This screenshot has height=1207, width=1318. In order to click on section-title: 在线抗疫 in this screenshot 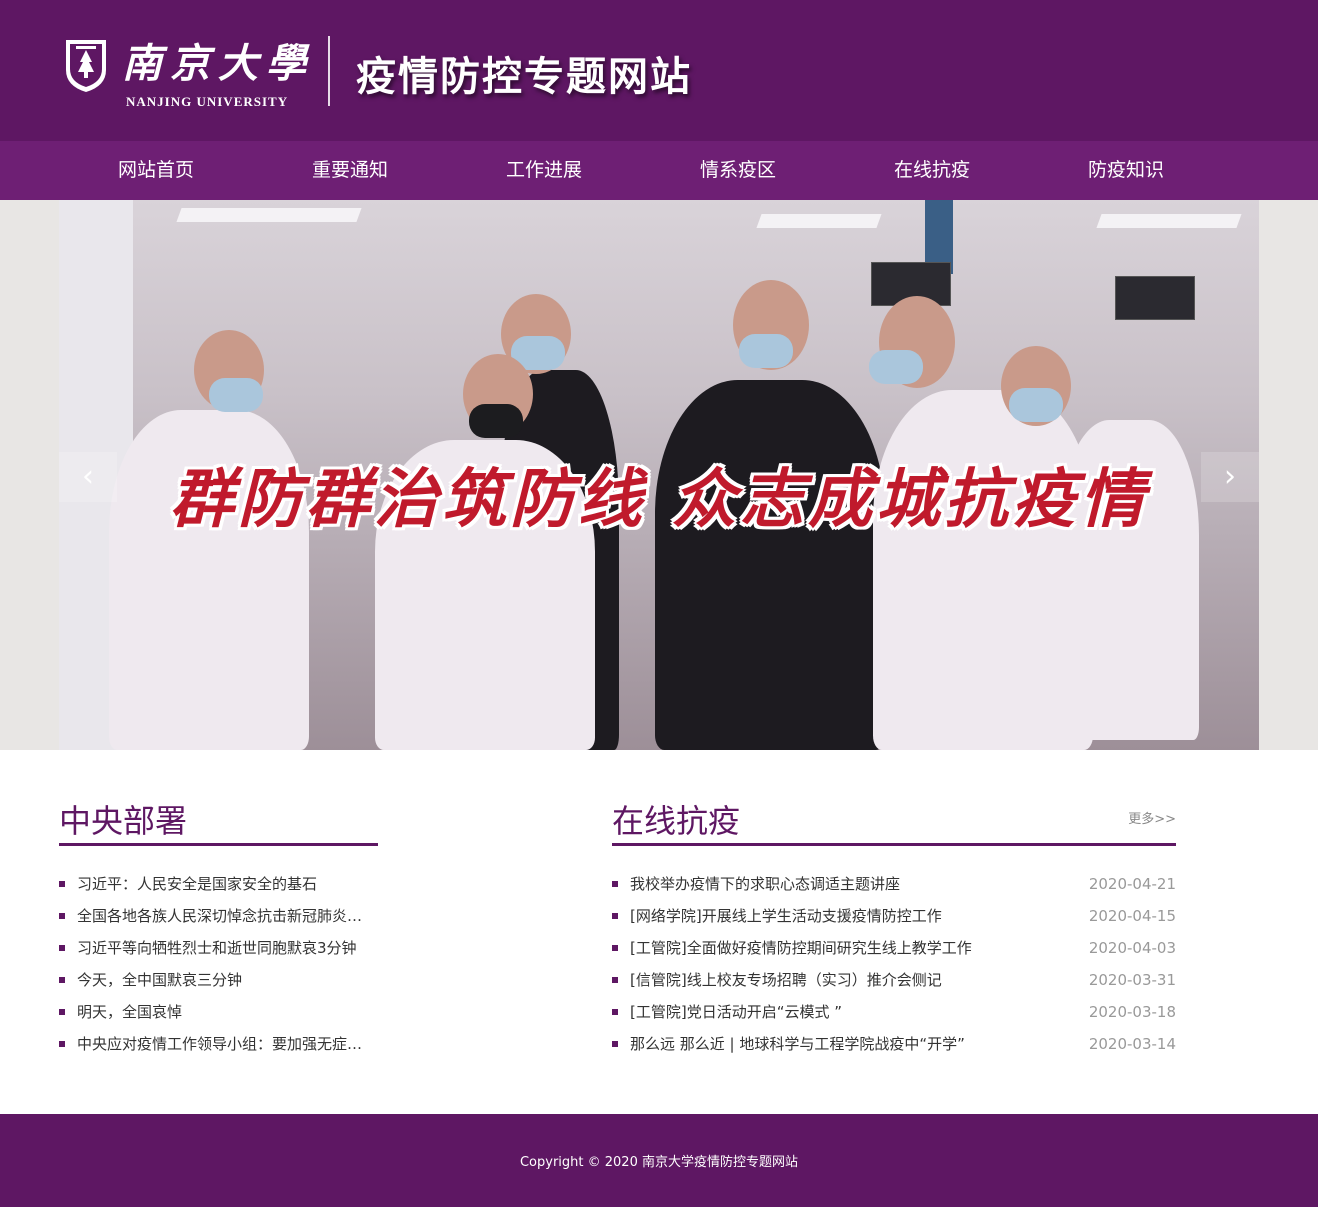, I will do `click(676, 819)`.